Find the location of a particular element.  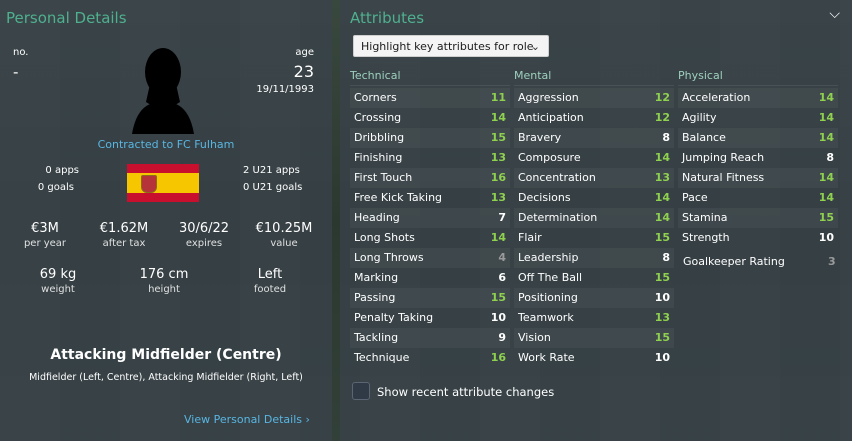

attribute-name: Agility is located at coordinates (699, 117).